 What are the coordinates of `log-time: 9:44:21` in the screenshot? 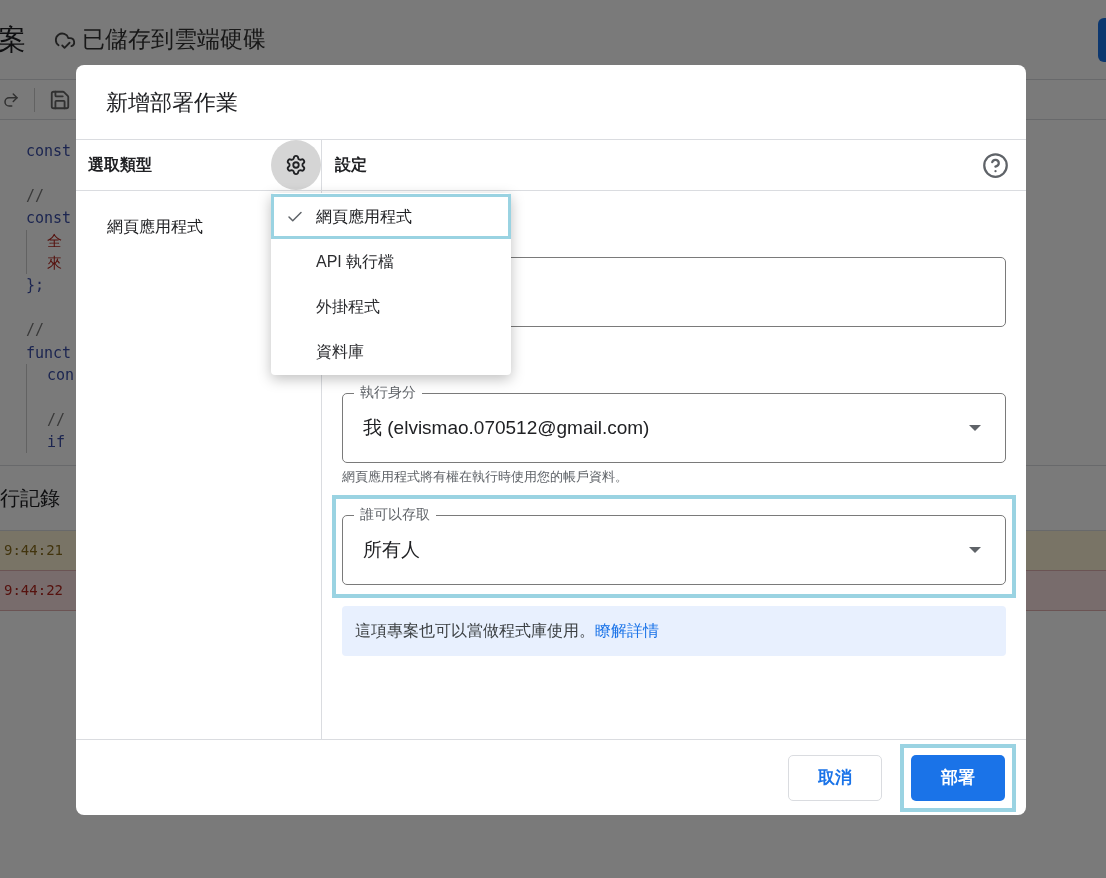 It's located at (33, 550).